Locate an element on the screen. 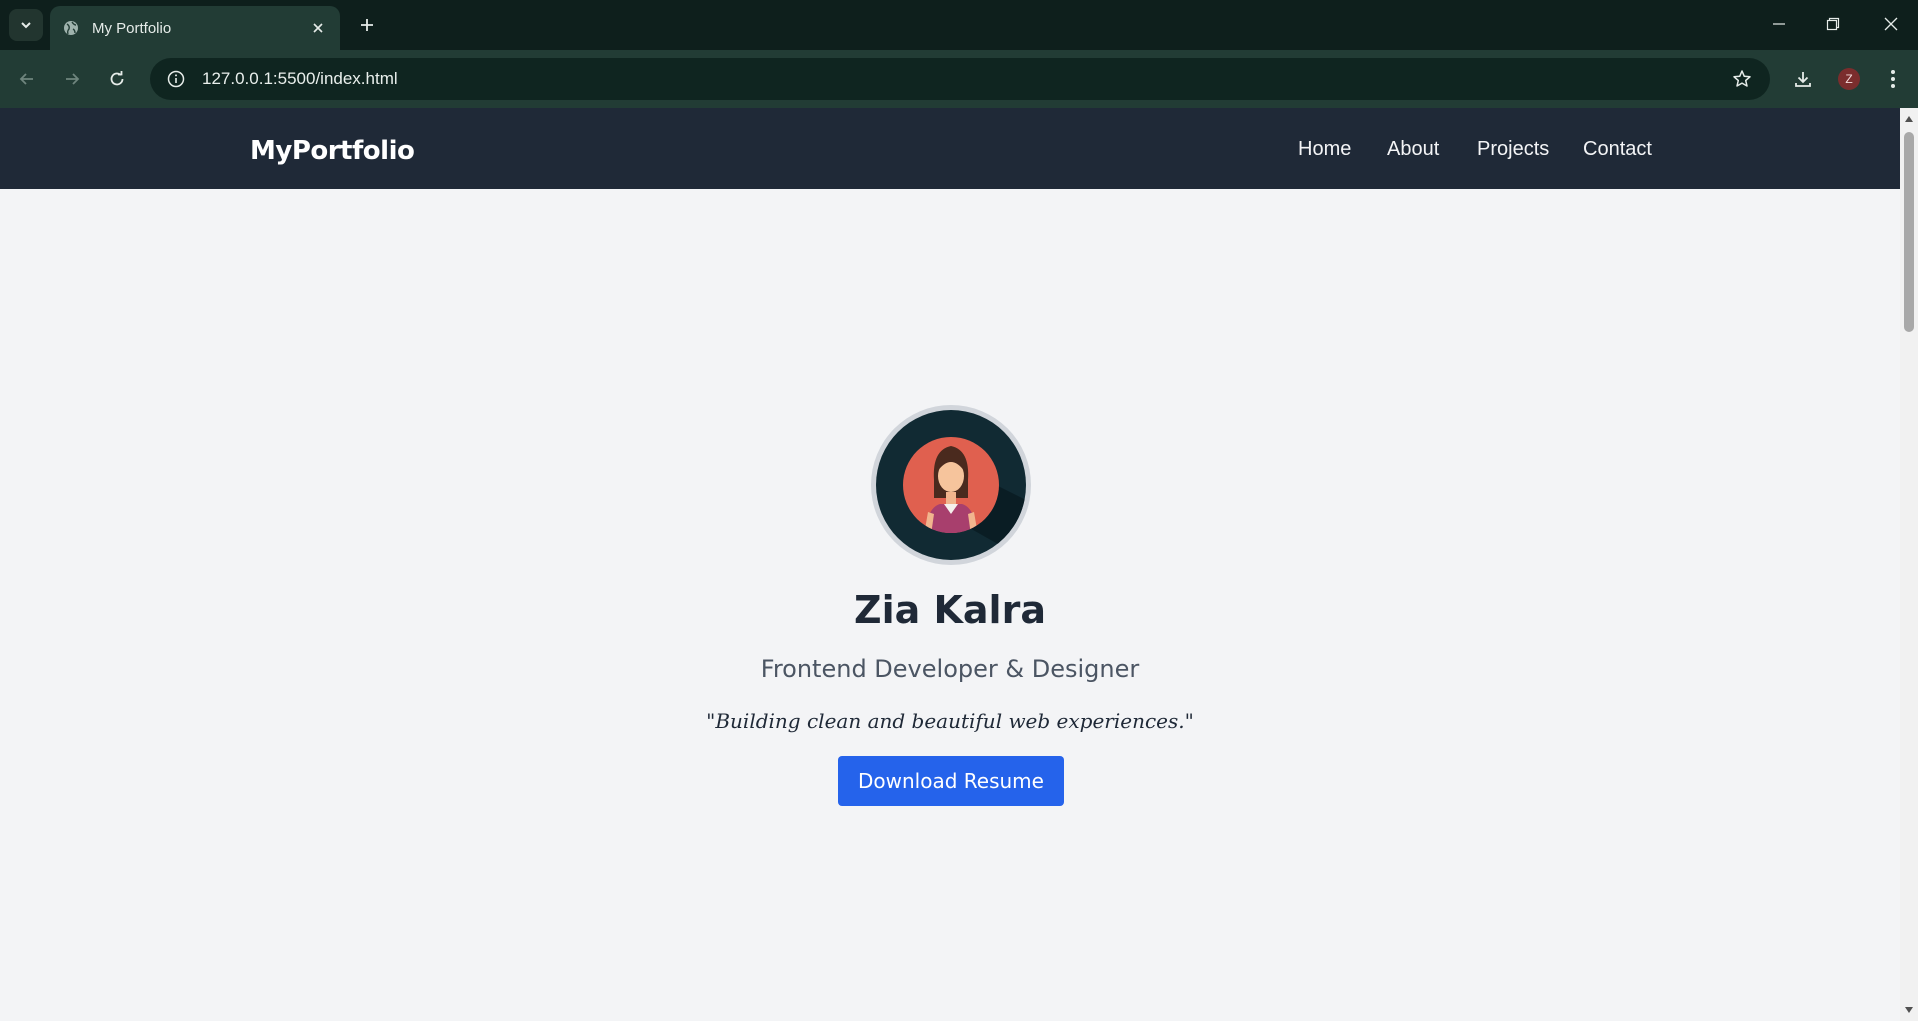 This screenshot has height=1021, width=1918. reload-icon is located at coordinates (117, 78).